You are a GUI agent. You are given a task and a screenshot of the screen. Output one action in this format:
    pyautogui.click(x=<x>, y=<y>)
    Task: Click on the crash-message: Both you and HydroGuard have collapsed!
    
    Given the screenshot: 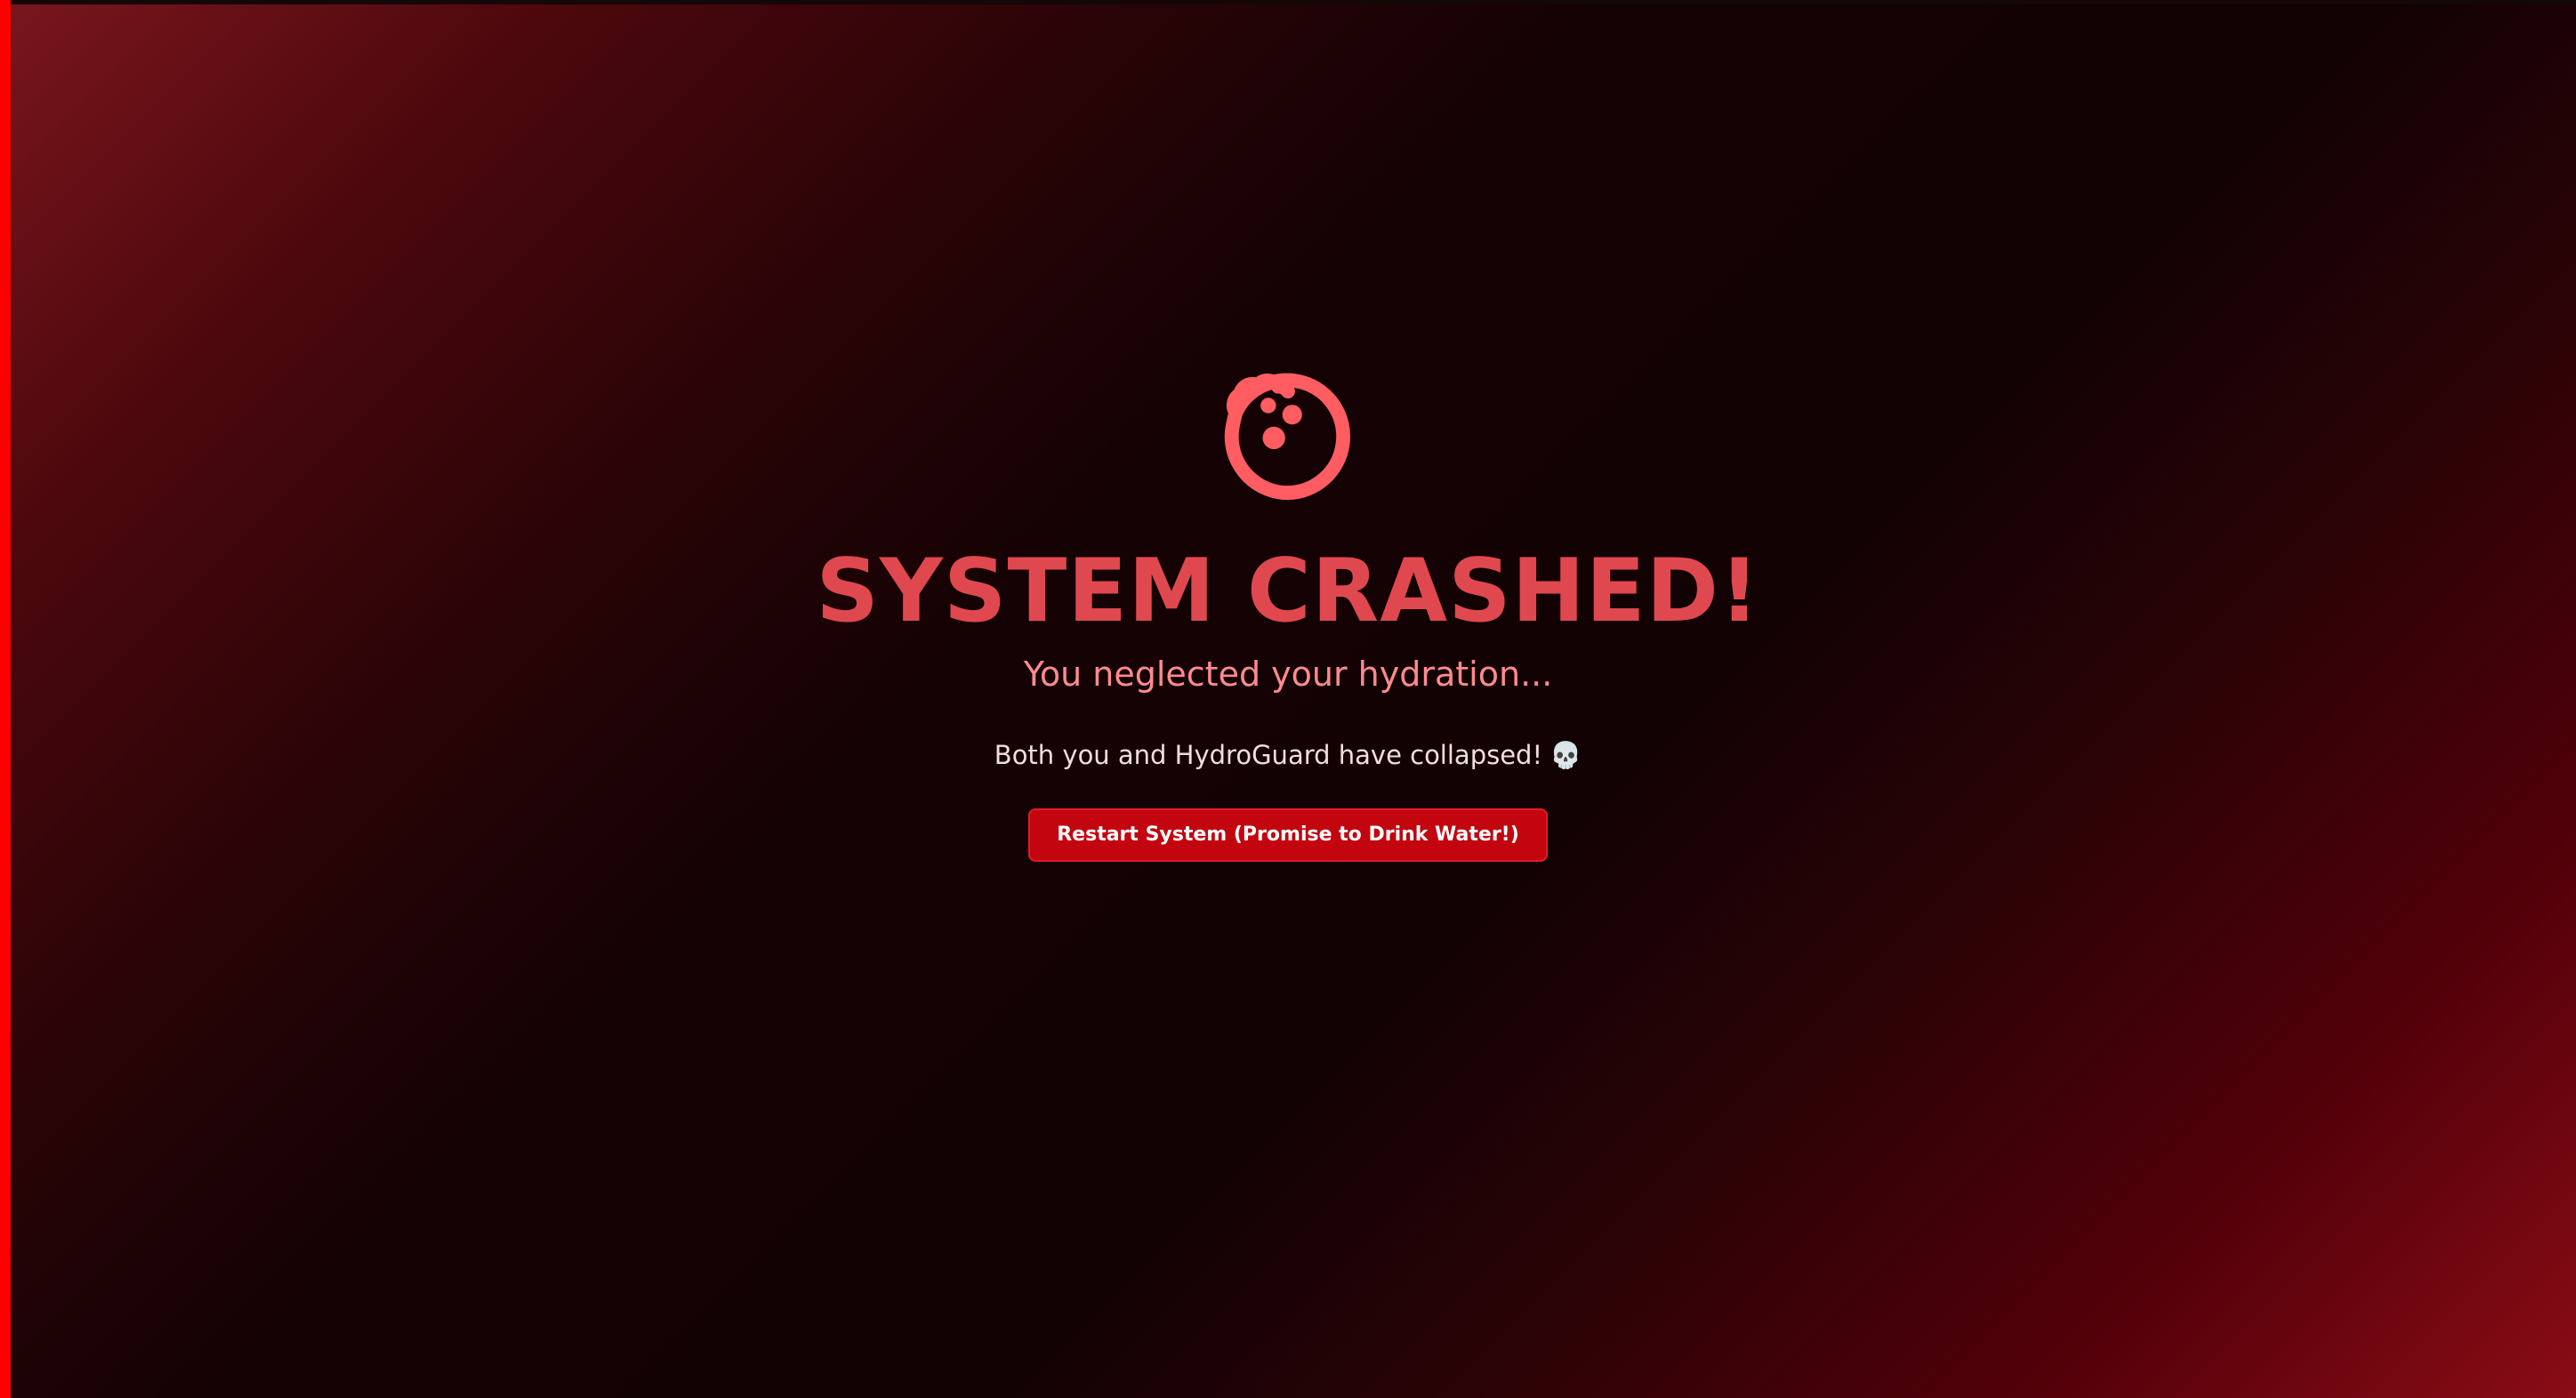 What is the action you would take?
    pyautogui.click(x=1268, y=755)
    